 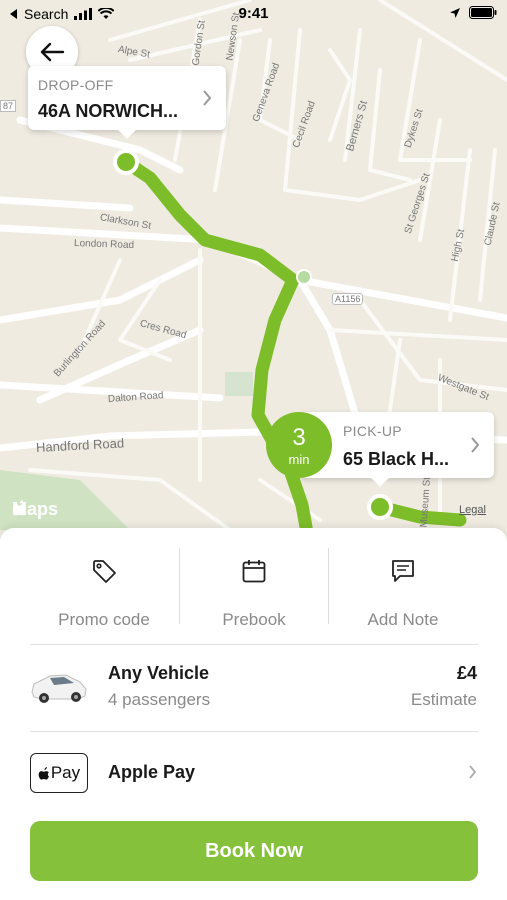 What do you see at coordinates (104, 571) in the screenshot?
I see `tag-icon` at bounding box center [104, 571].